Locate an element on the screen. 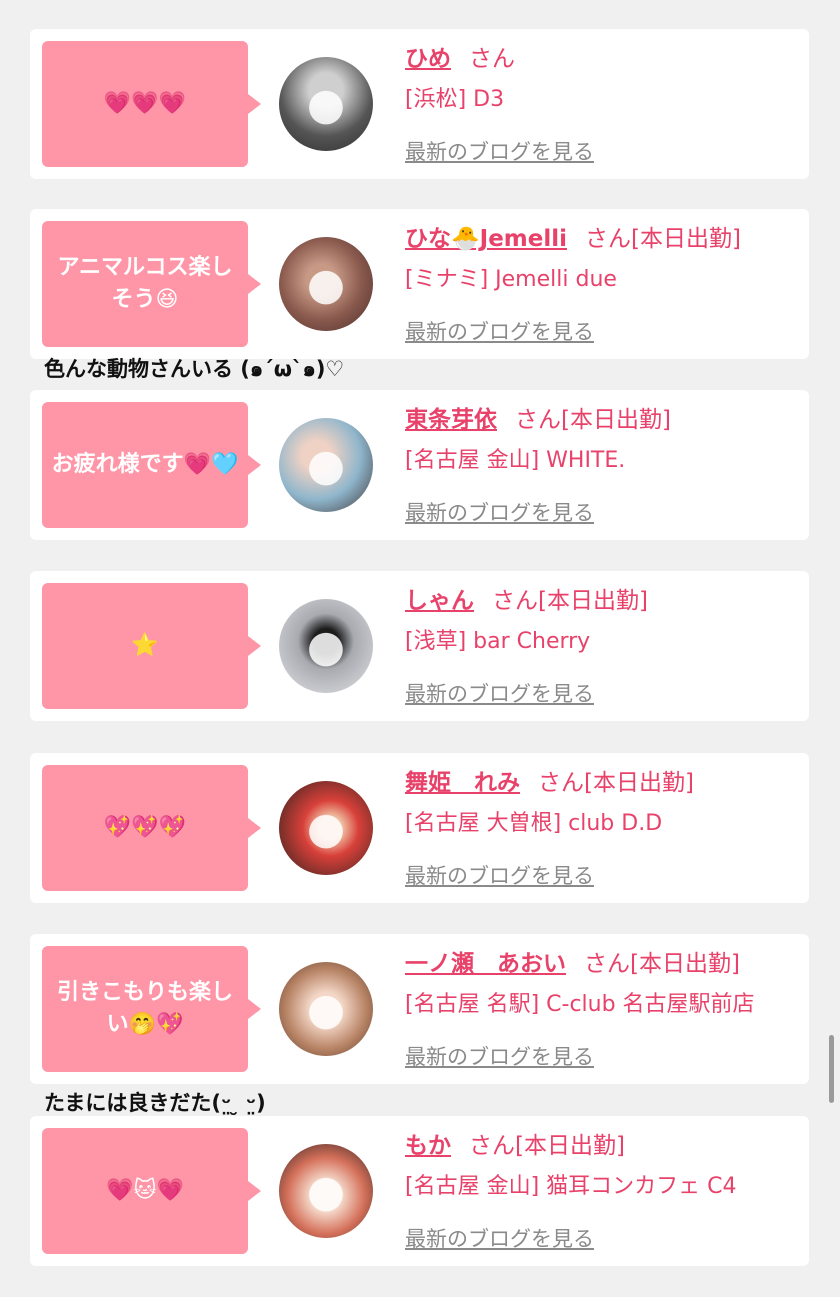  shop-label: [浜松] D3 is located at coordinates (455, 99).